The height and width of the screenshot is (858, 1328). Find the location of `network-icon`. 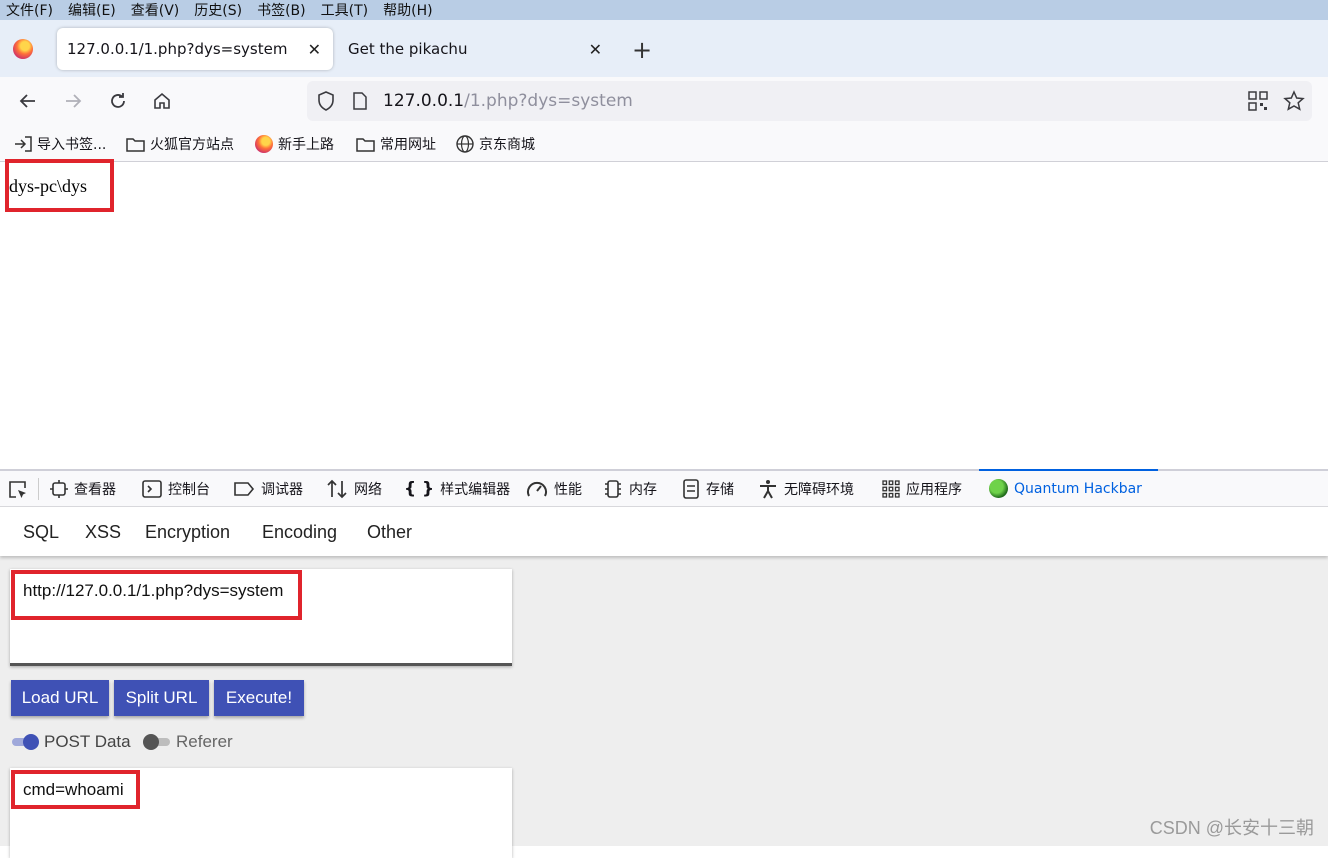

network-icon is located at coordinates (337, 489).